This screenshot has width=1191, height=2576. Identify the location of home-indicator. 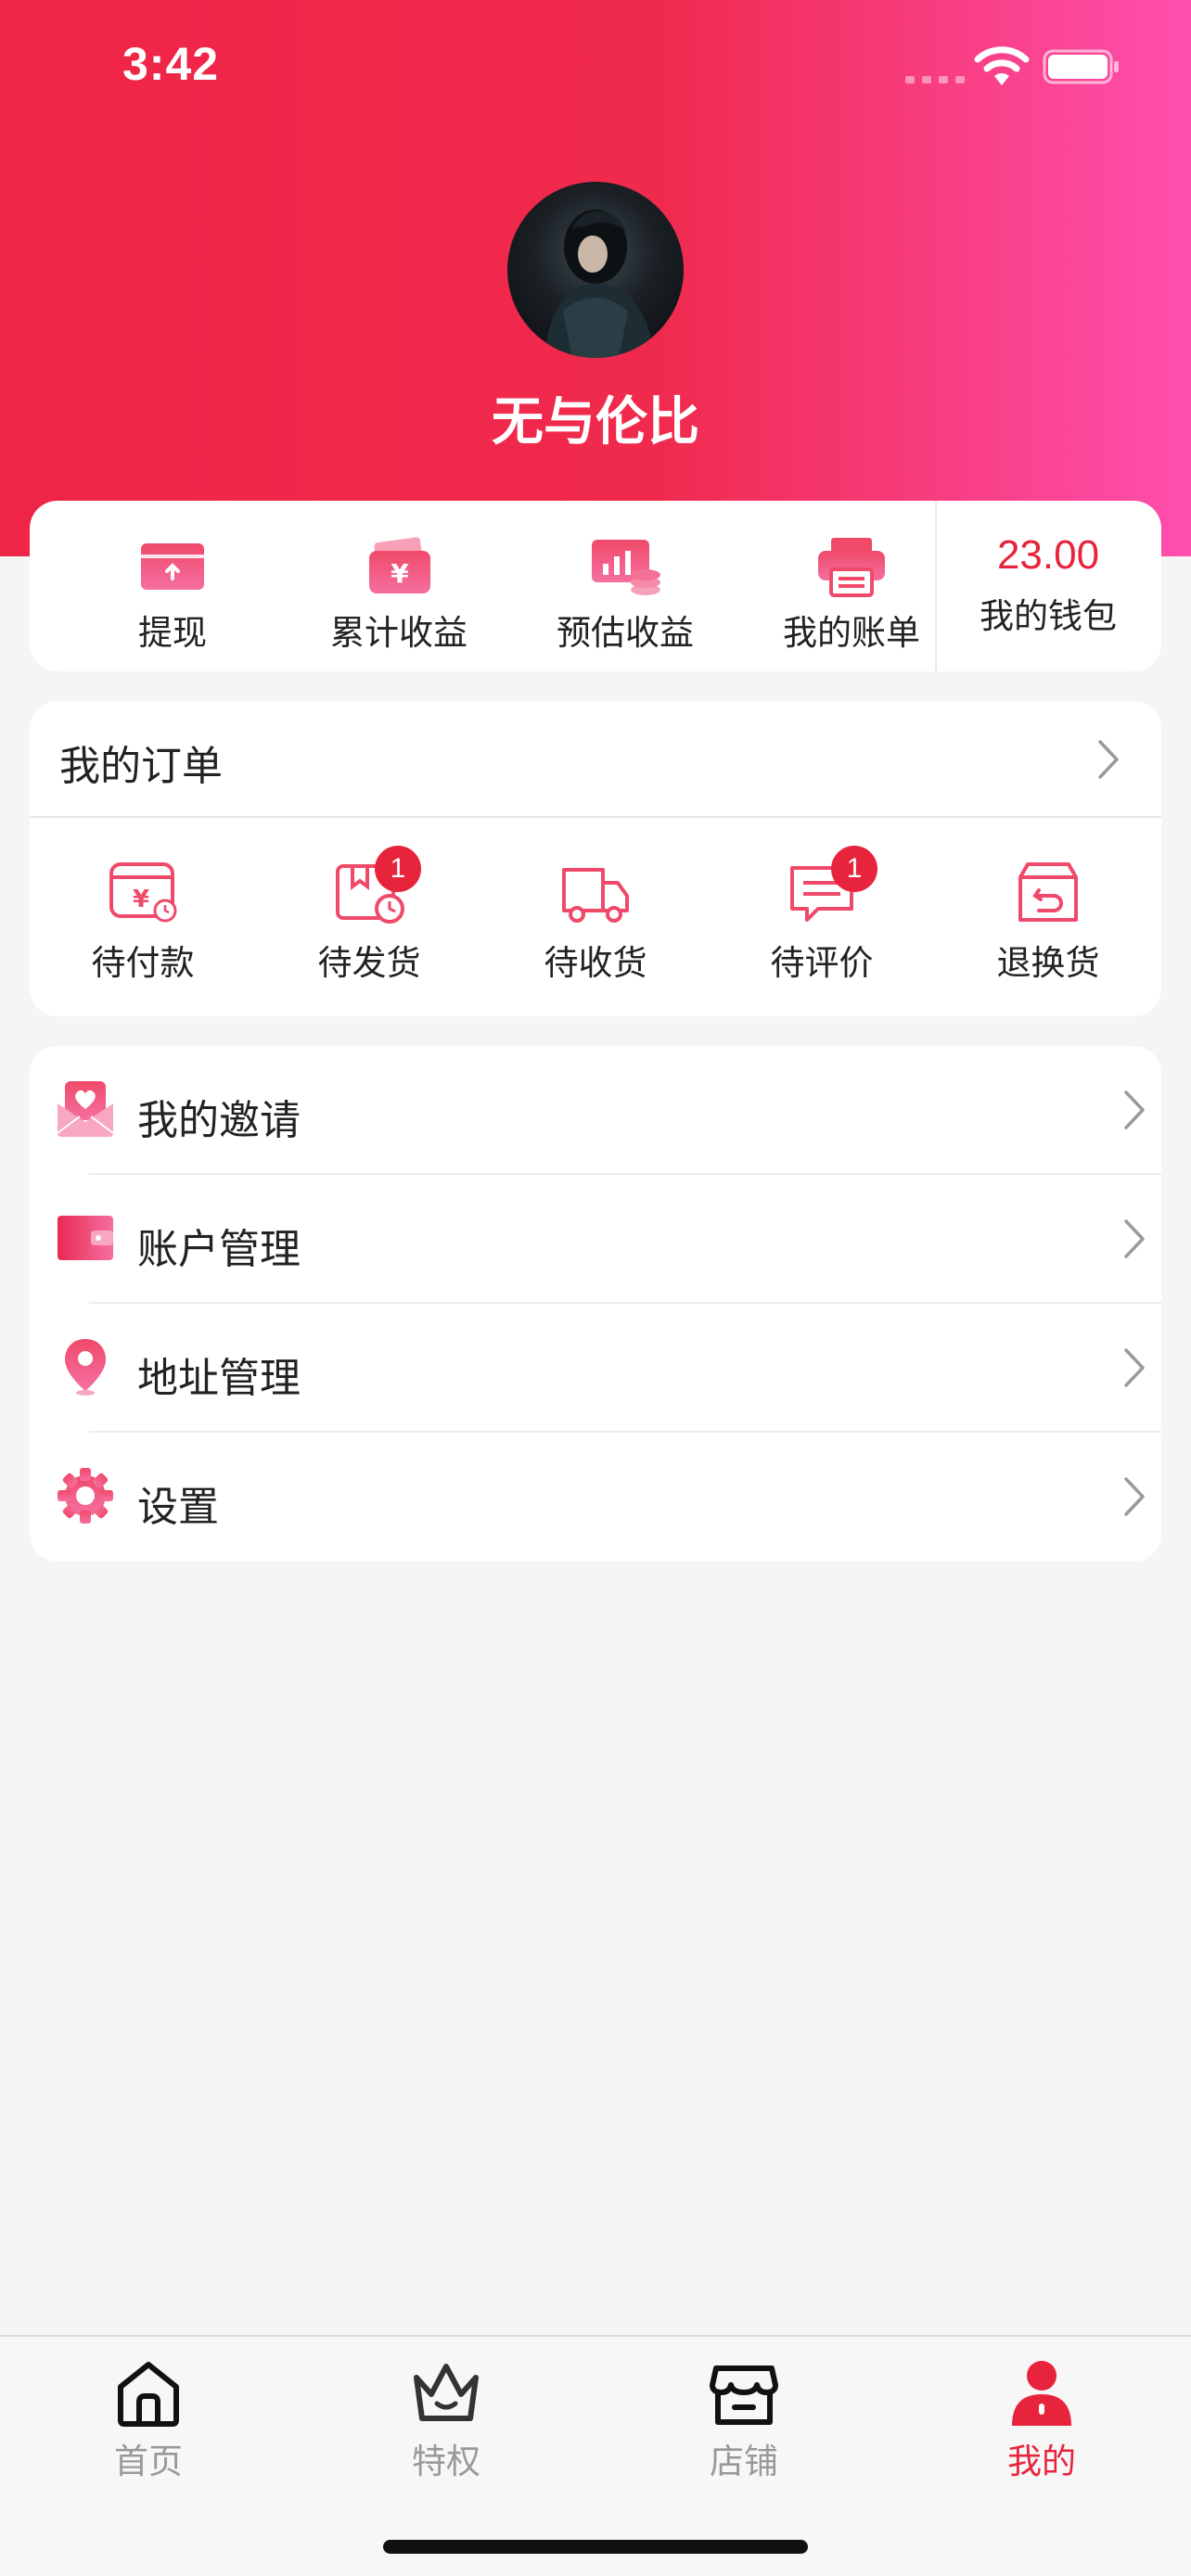
(595, 2547).